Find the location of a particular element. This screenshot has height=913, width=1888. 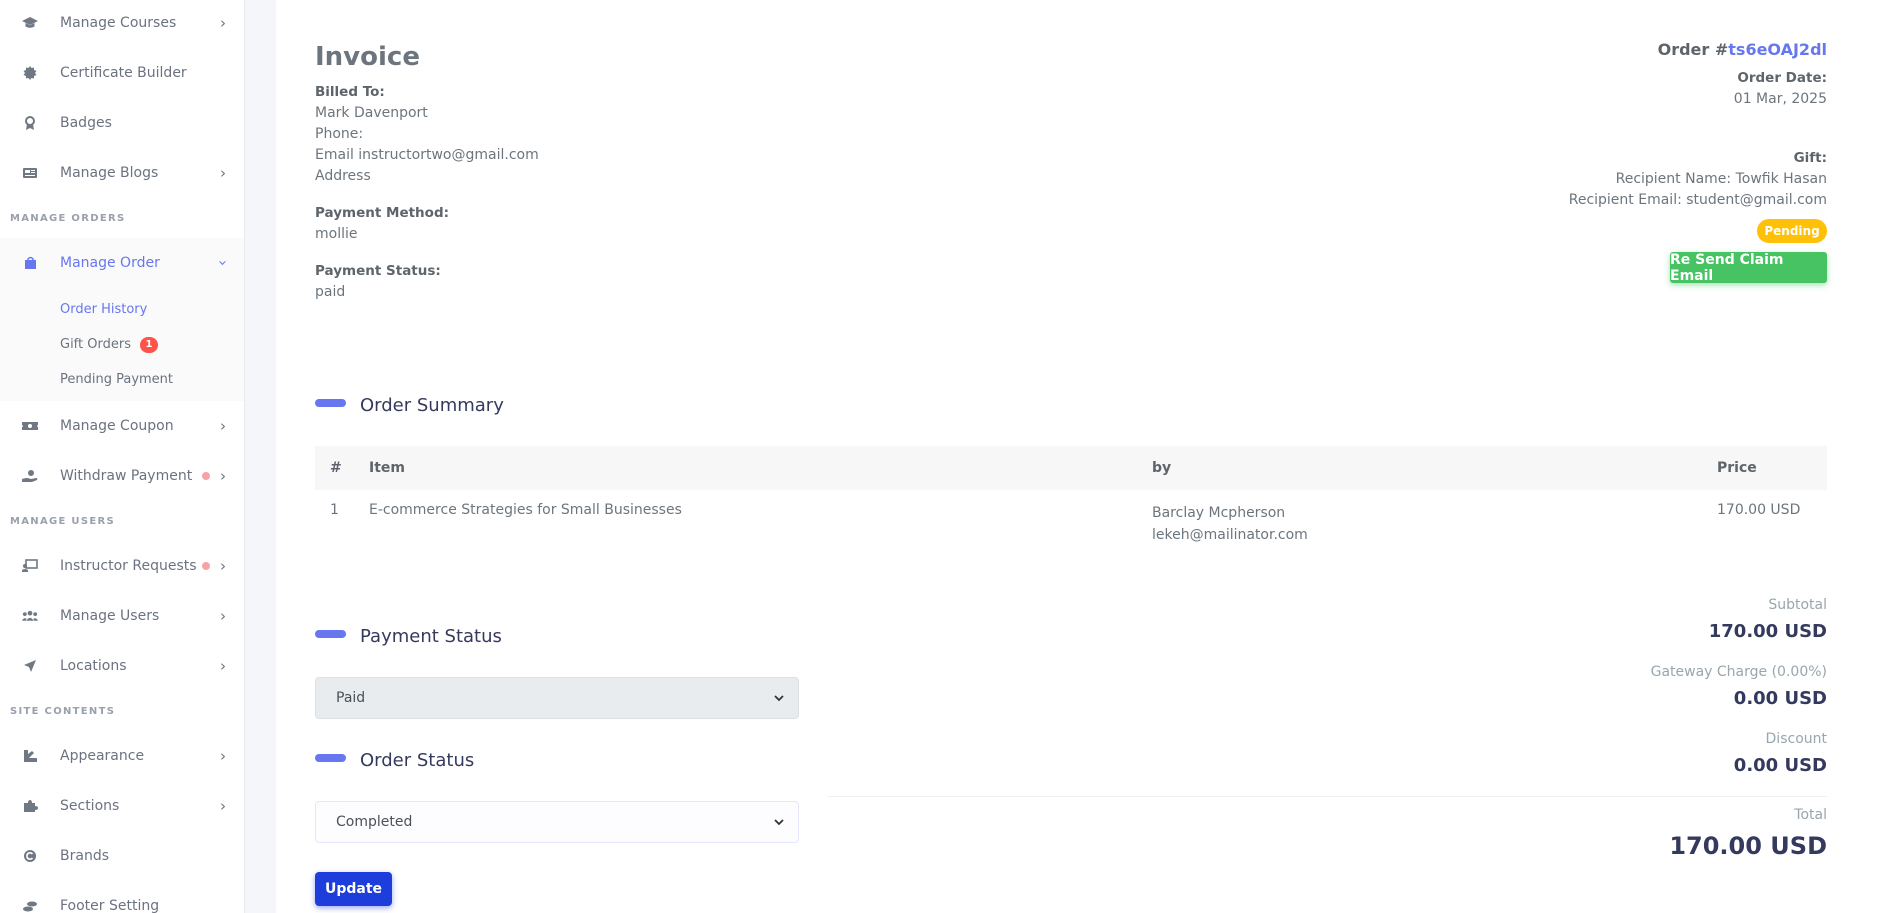

total-value: 170.00 USD is located at coordinates (1748, 846).